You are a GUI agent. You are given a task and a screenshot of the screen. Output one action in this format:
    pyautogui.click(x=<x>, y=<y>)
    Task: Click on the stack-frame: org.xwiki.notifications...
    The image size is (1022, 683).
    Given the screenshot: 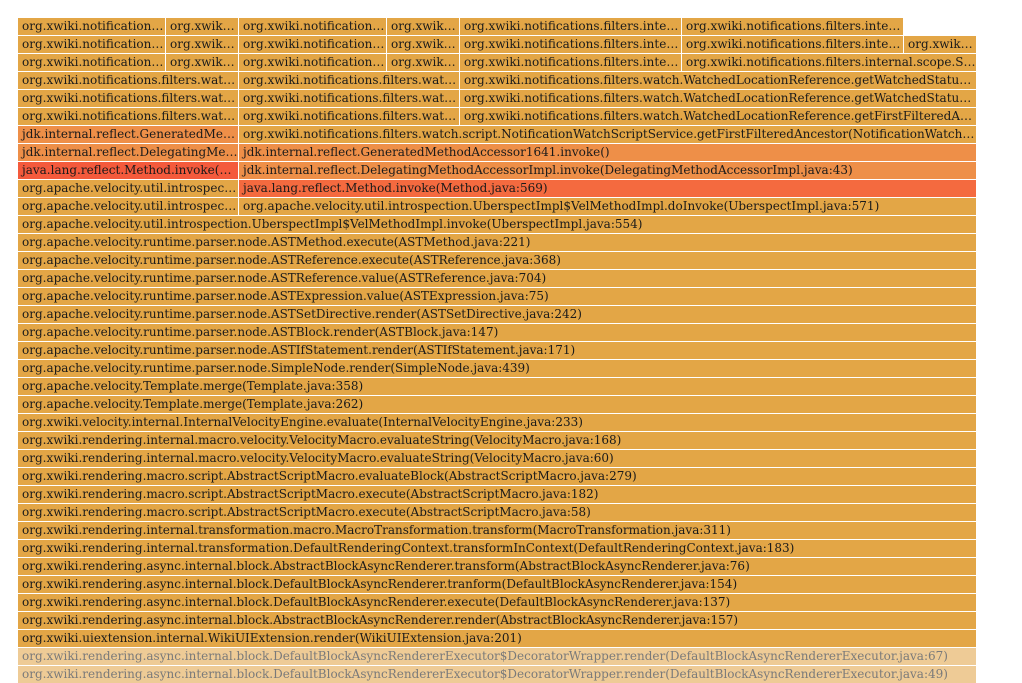 What is the action you would take?
    pyautogui.click(x=940, y=44)
    